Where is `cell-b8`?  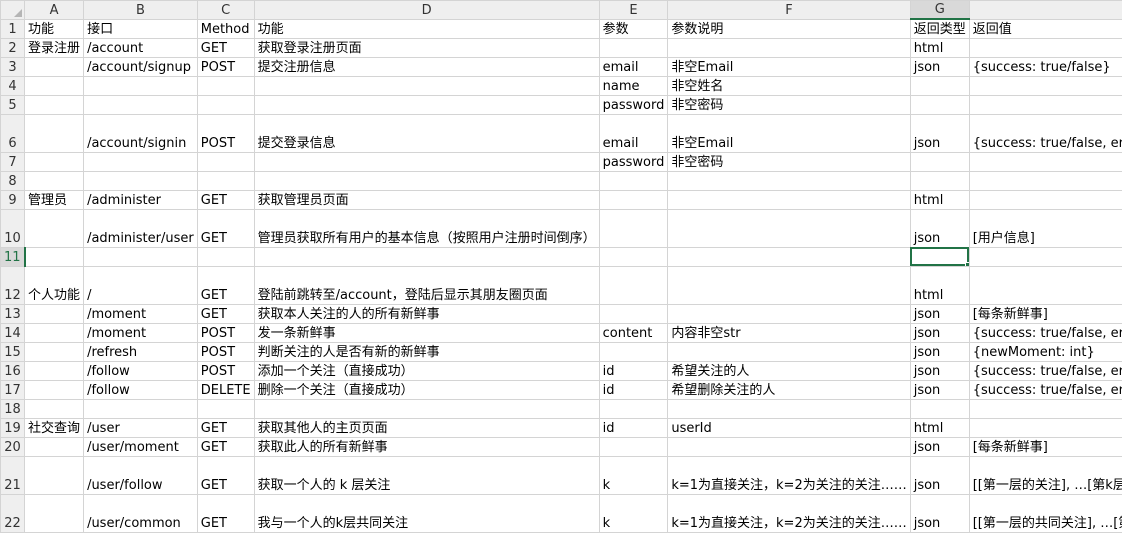 cell-b8 is located at coordinates (140, 180).